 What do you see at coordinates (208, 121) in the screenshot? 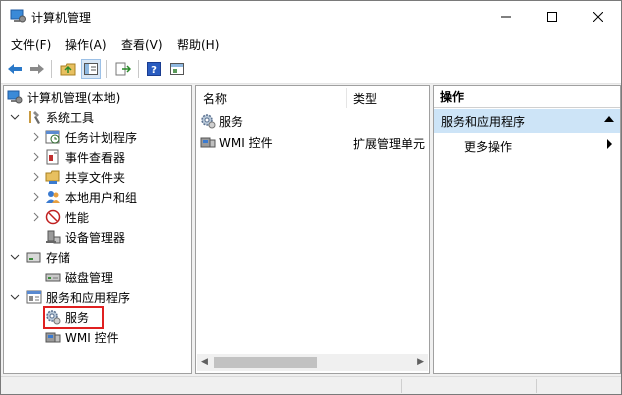
I see `services-gear-icon` at bounding box center [208, 121].